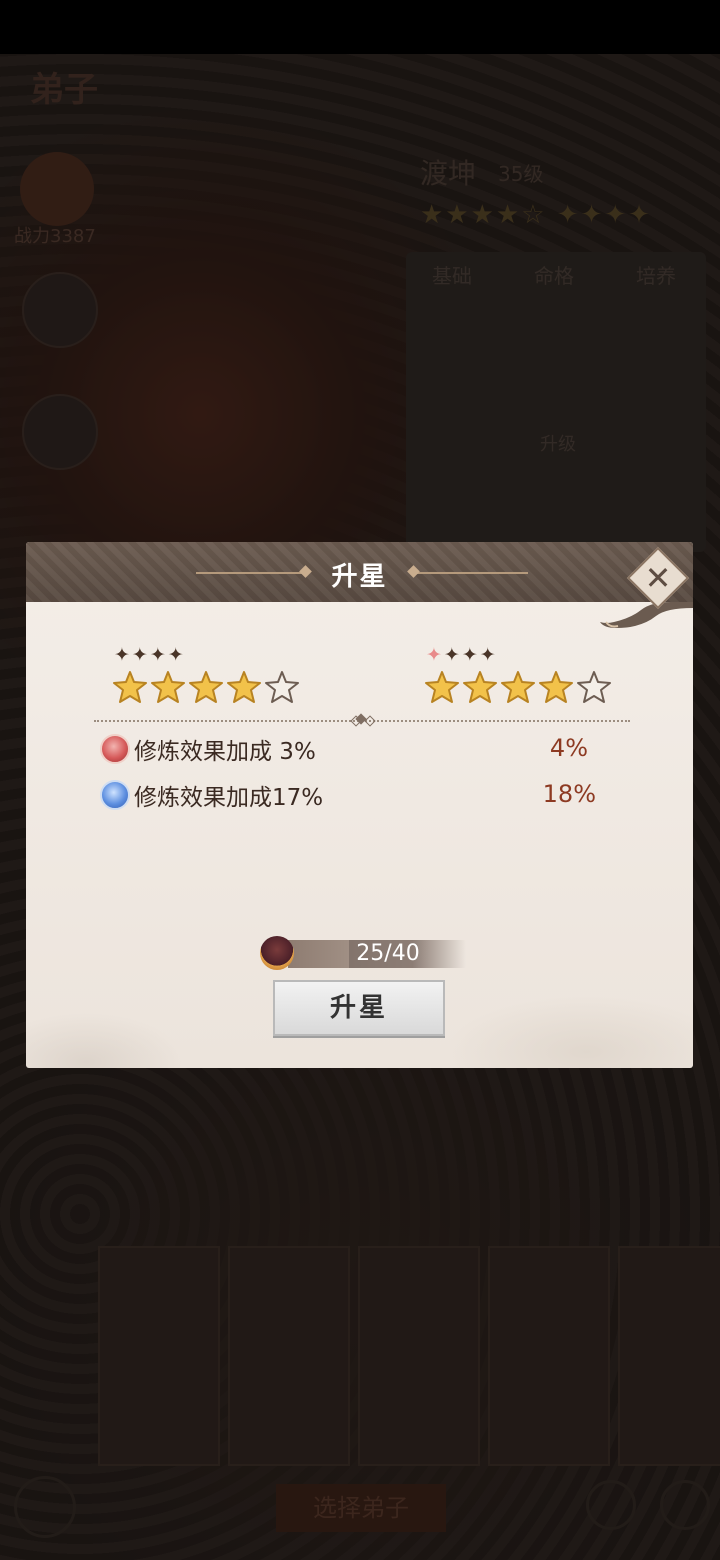 The width and height of the screenshot is (720, 1560). Describe the element at coordinates (658, 578) in the screenshot. I see `close-icon: ✕` at that location.